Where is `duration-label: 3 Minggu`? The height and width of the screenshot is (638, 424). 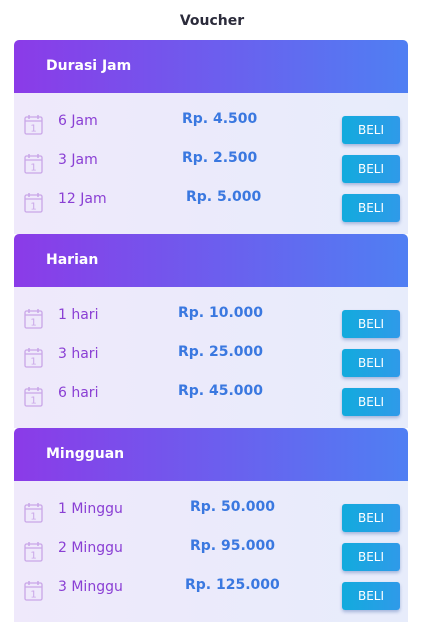
duration-label: 3 Minggu is located at coordinates (90, 587).